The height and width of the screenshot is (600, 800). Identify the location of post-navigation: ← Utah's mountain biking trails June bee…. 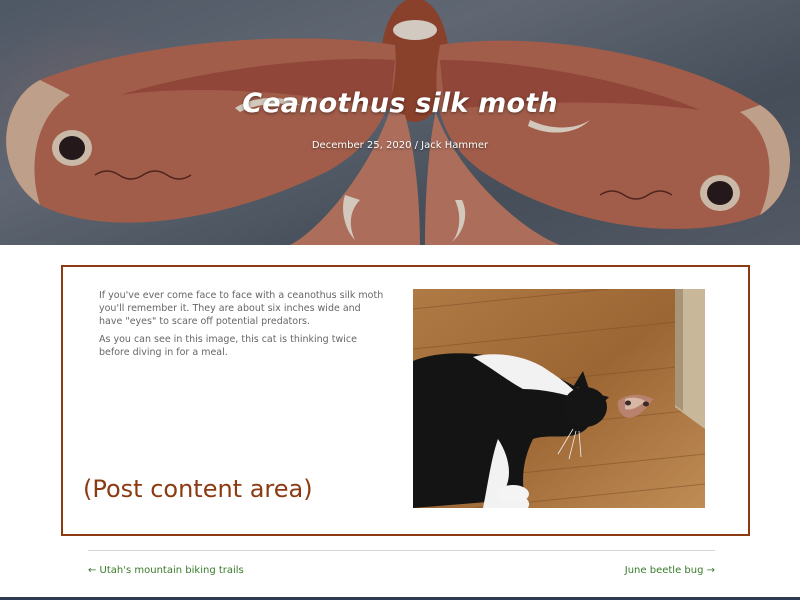
(401, 565).